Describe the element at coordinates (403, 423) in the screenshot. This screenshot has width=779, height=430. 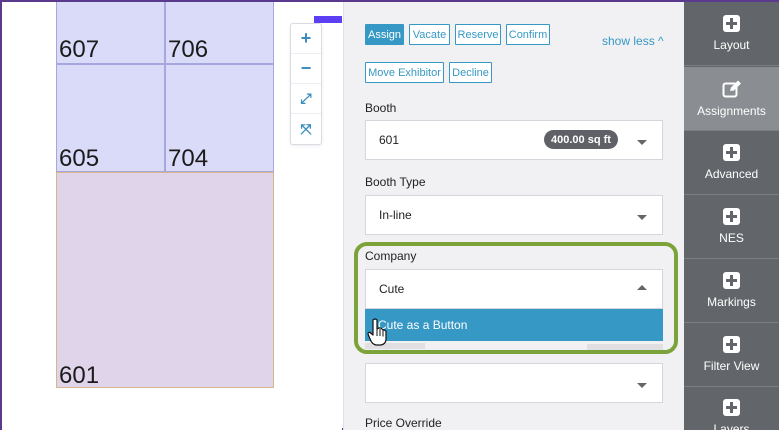
I see `price-override-label: Price Override` at that location.